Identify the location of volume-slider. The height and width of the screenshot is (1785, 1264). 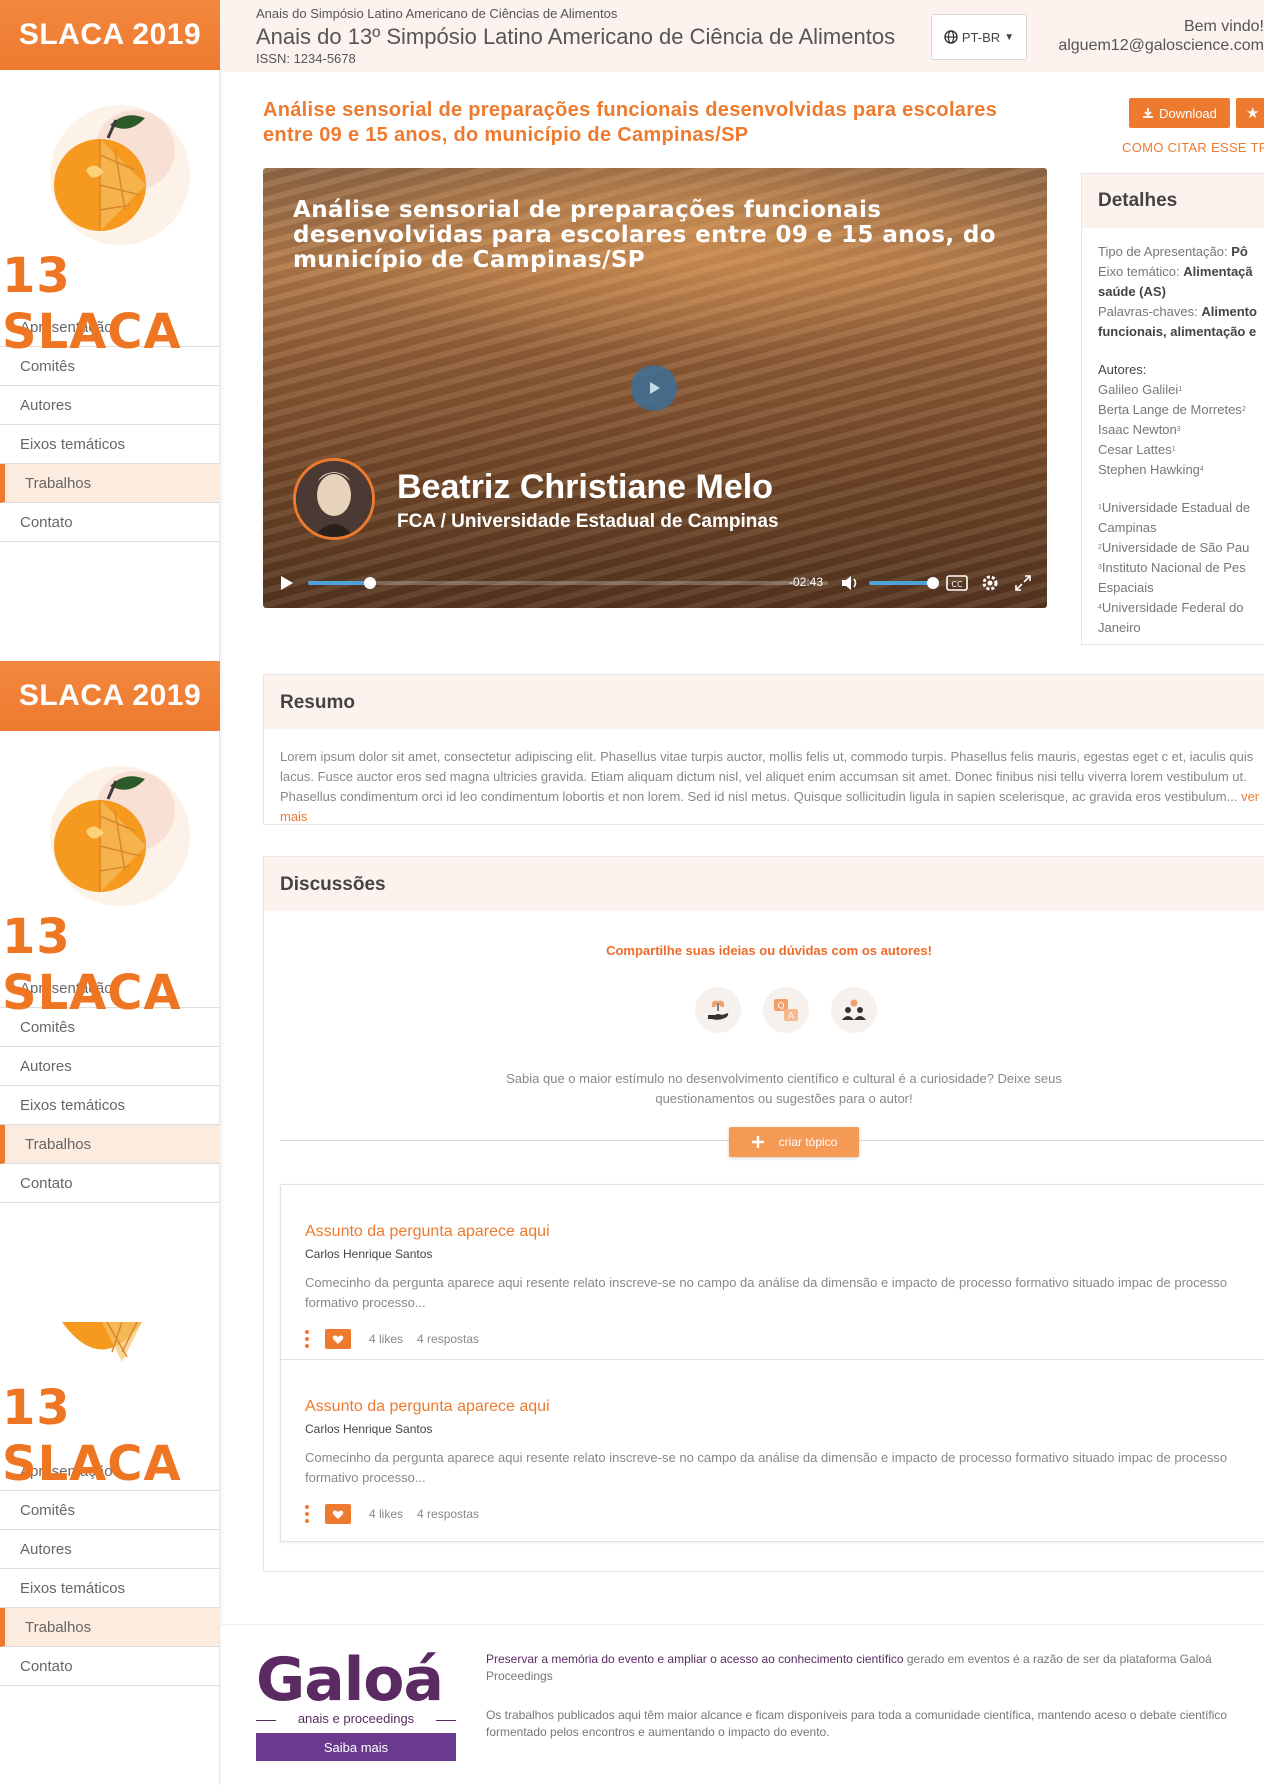
(904, 583).